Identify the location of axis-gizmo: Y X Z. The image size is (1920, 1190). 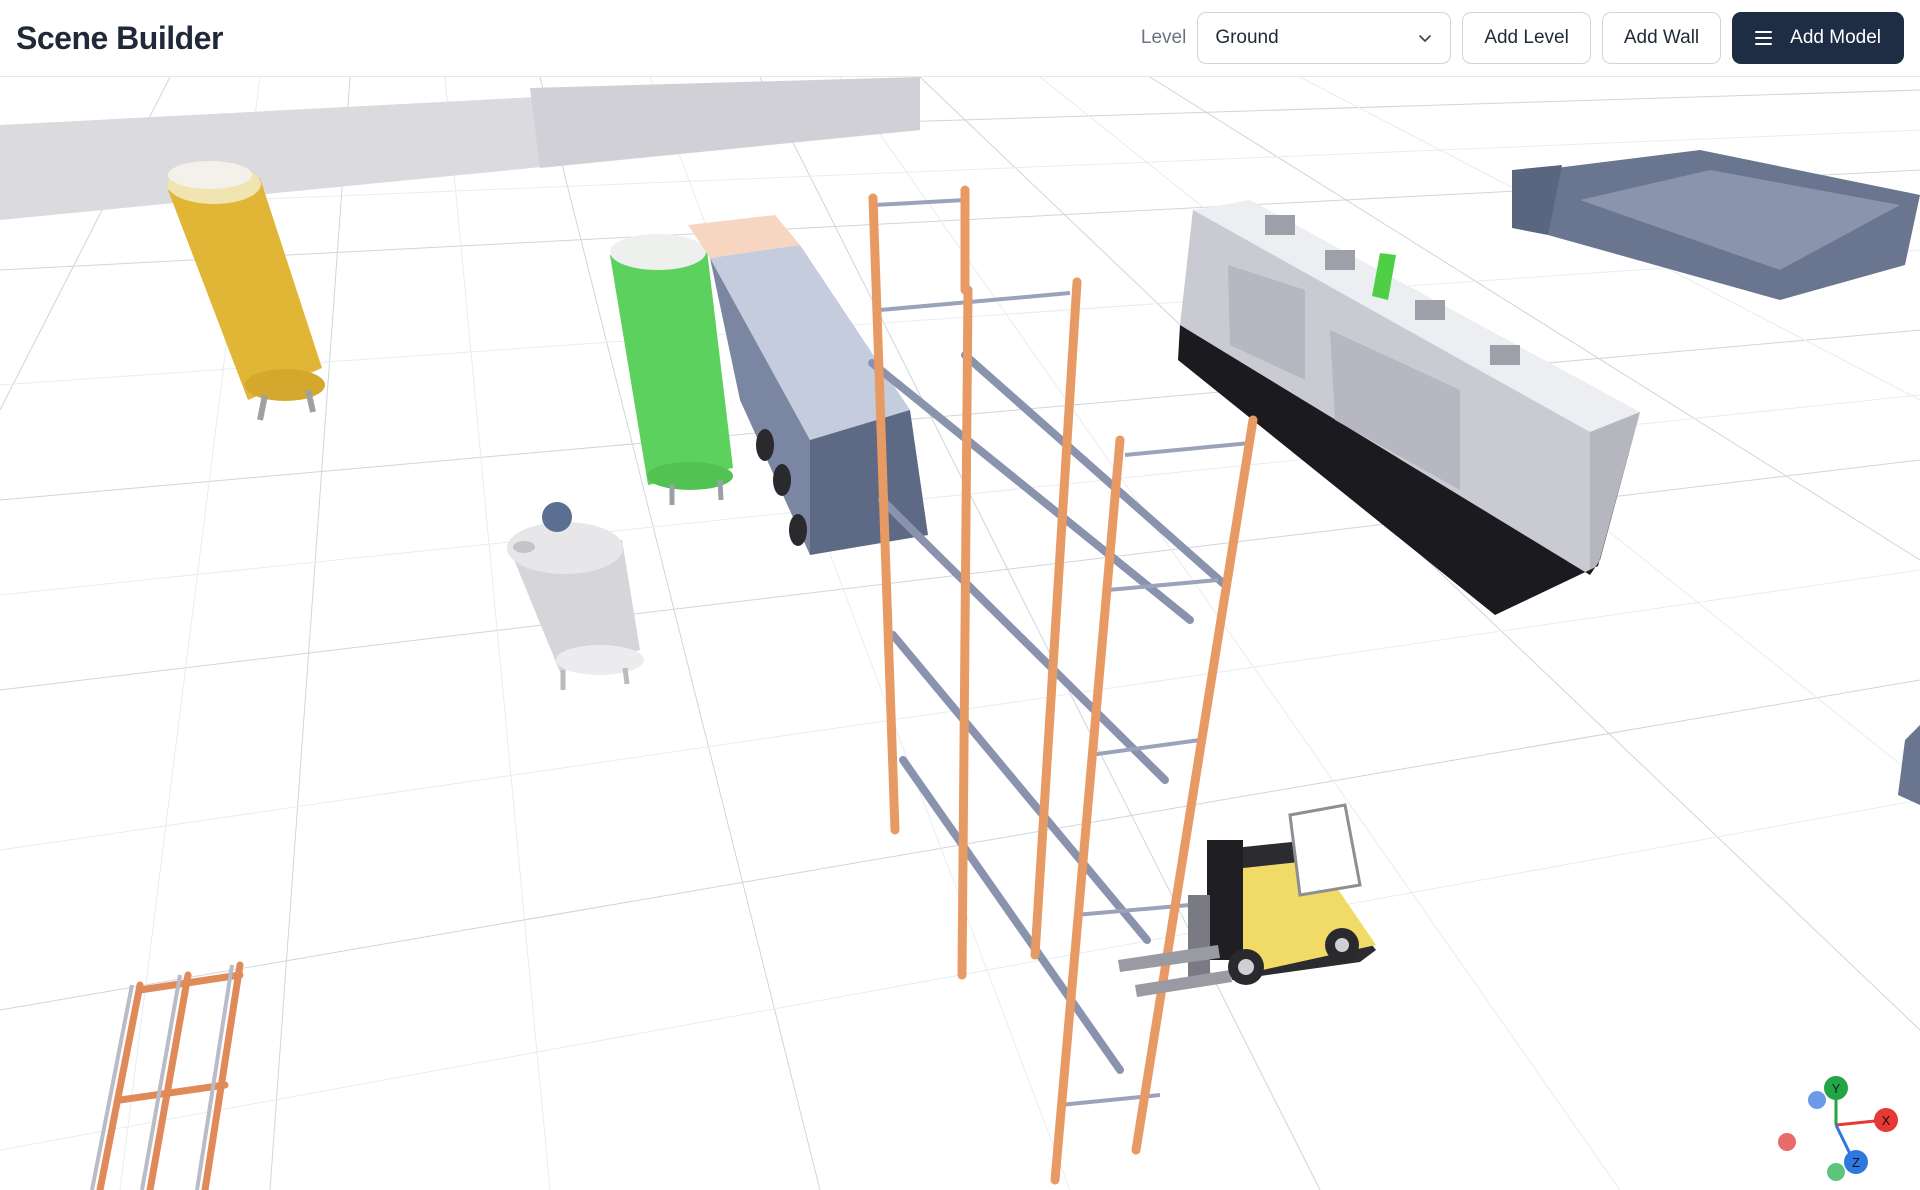
(1838, 1128).